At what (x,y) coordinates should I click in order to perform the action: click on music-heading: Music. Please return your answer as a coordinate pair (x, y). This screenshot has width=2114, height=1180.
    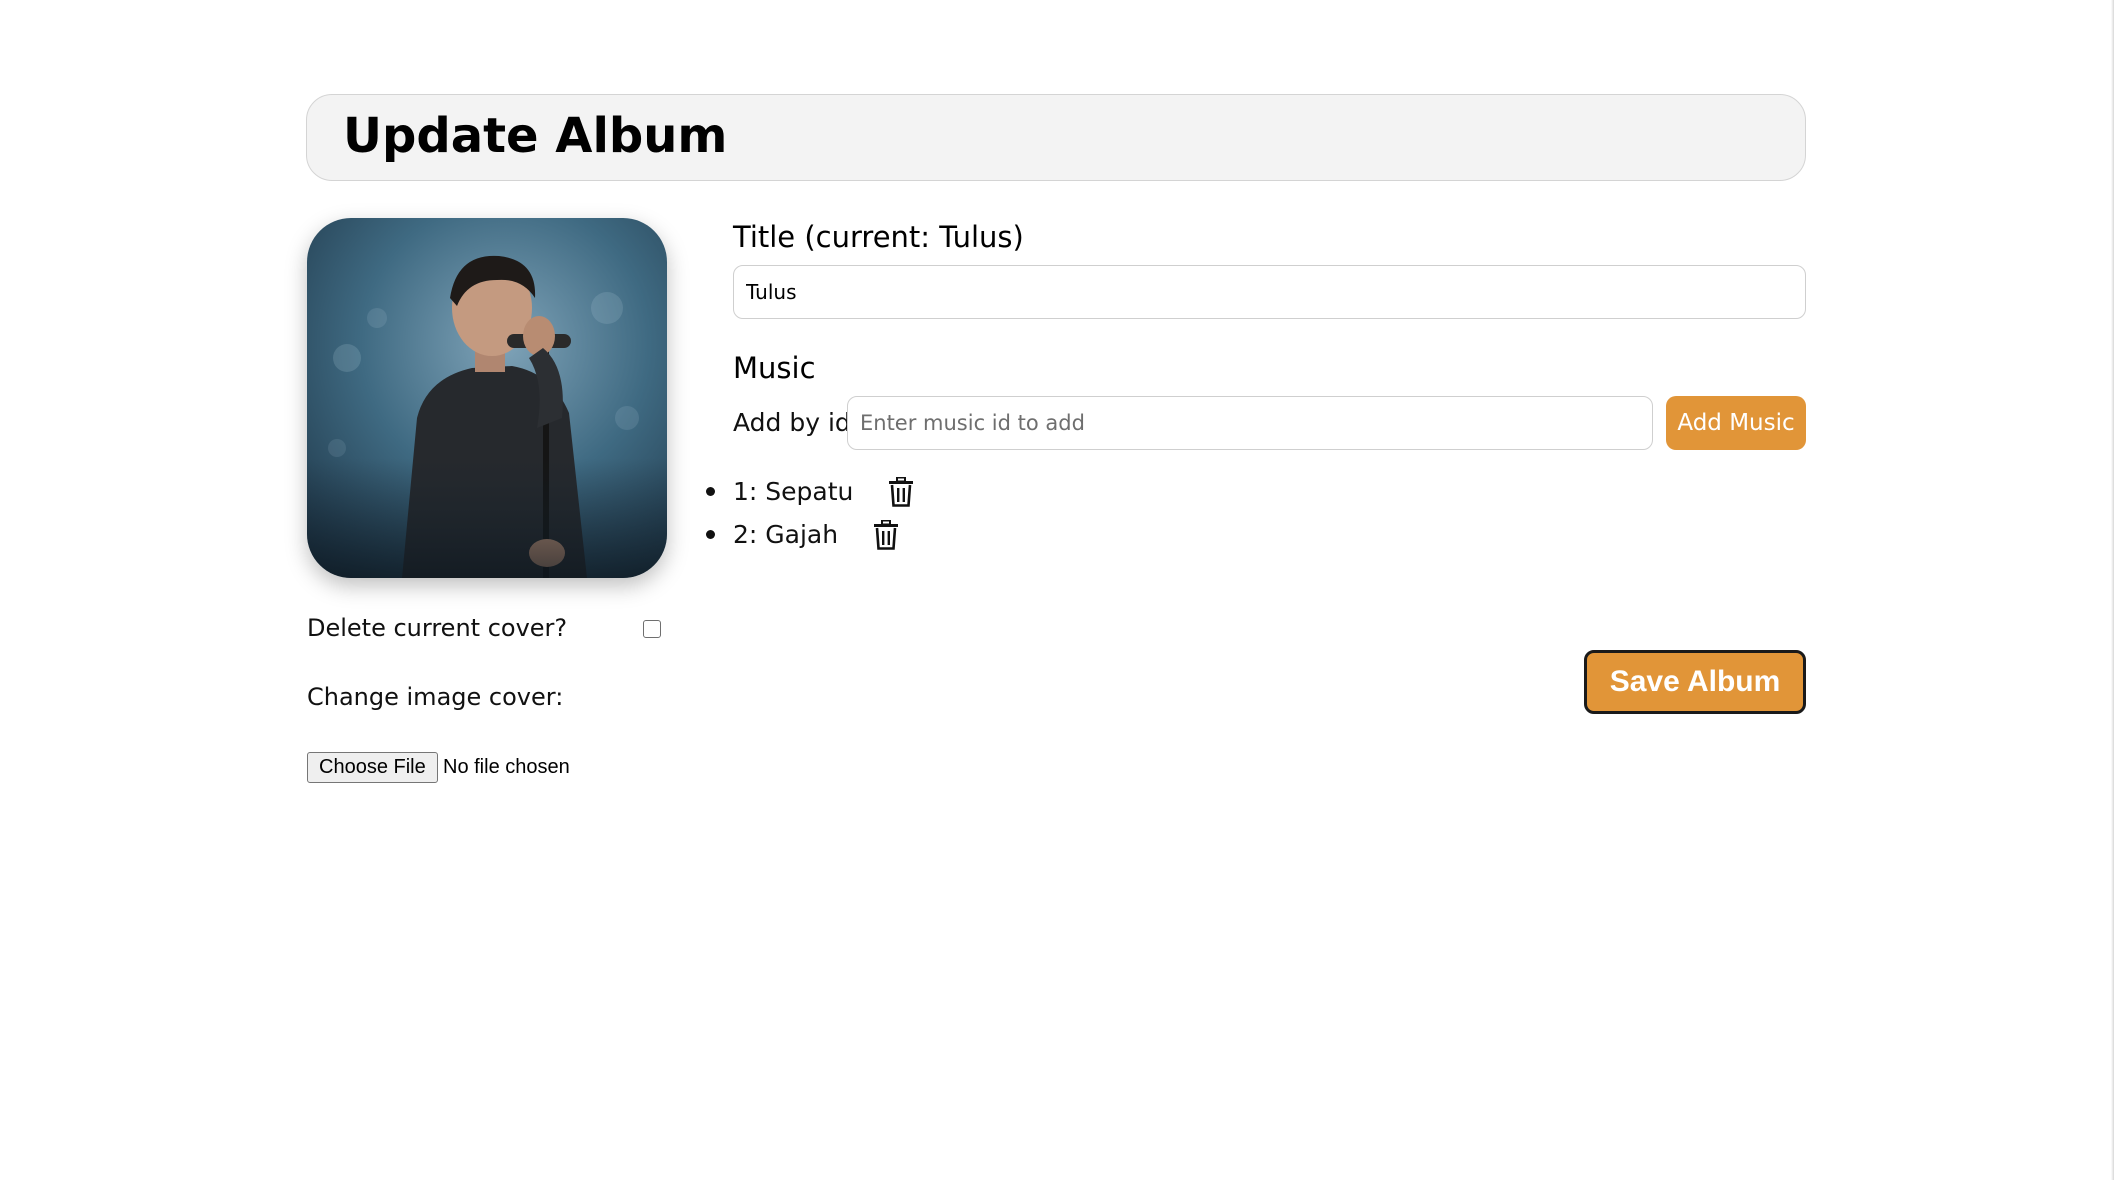
    Looking at the image, I should click on (774, 368).